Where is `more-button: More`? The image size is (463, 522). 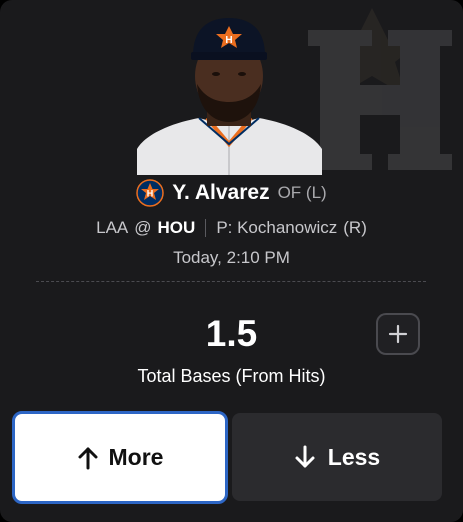
more-button: More is located at coordinates (120, 457).